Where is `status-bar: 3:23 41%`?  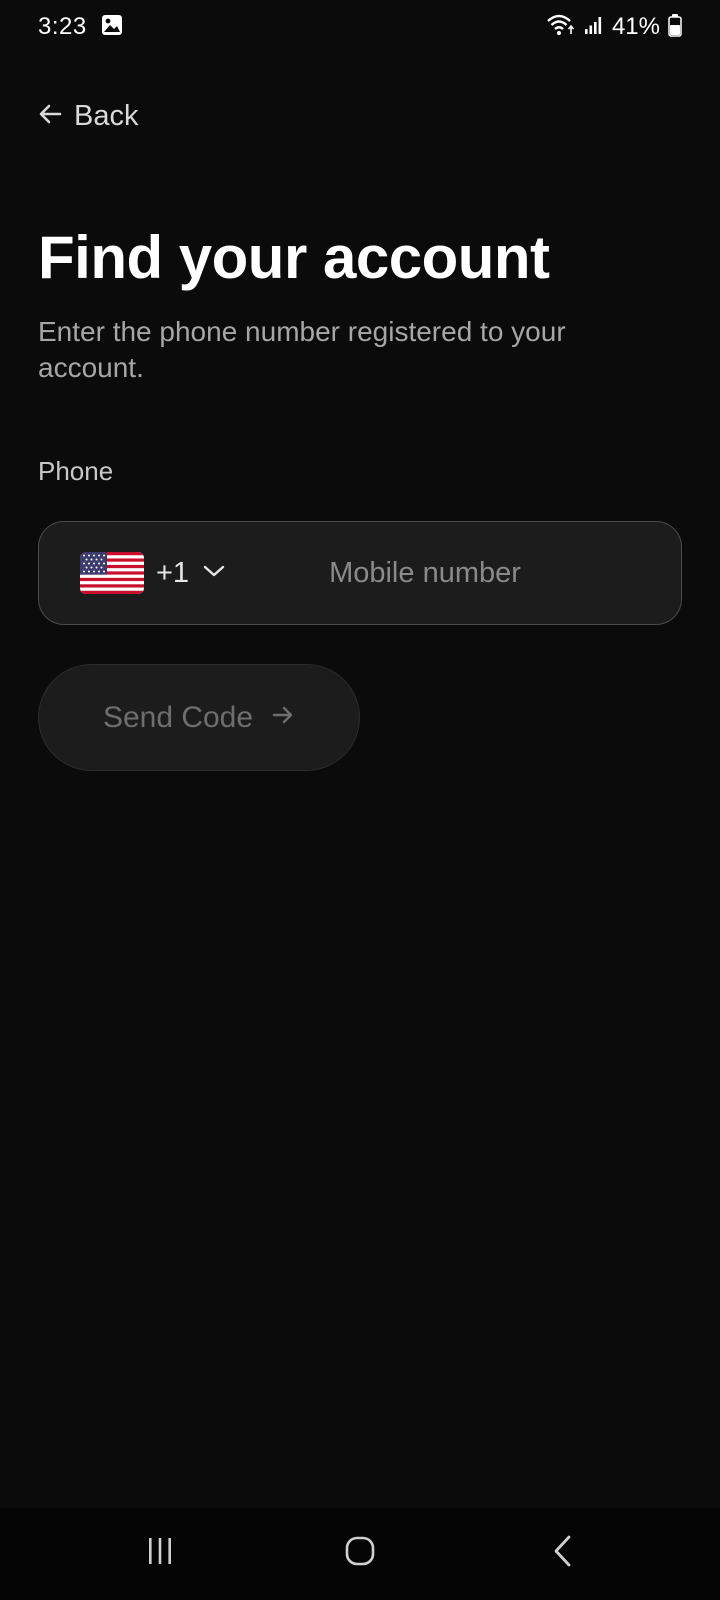
status-bar: 3:23 41% is located at coordinates (360, 27).